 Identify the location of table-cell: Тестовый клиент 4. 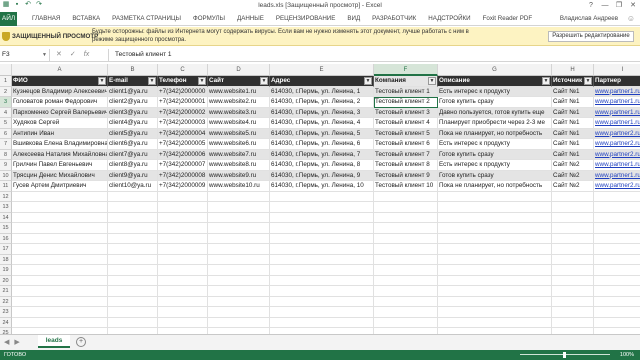
(406, 123).